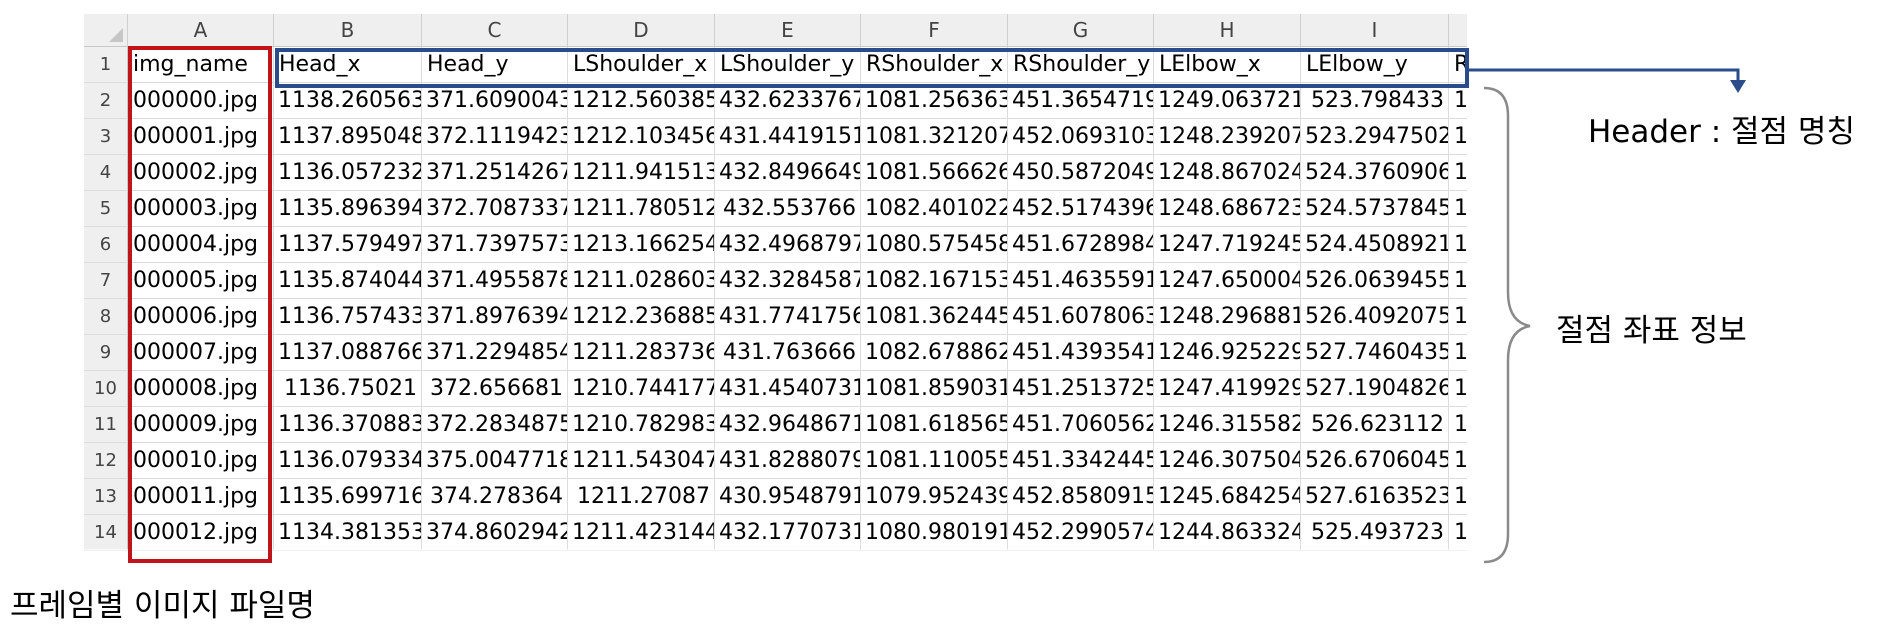 This screenshot has height=627, width=1890. What do you see at coordinates (1651, 331) in the screenshot?
I see `coordinates-annotation-label: 절점 좌표 정보` at bounding box center [1651, 331].